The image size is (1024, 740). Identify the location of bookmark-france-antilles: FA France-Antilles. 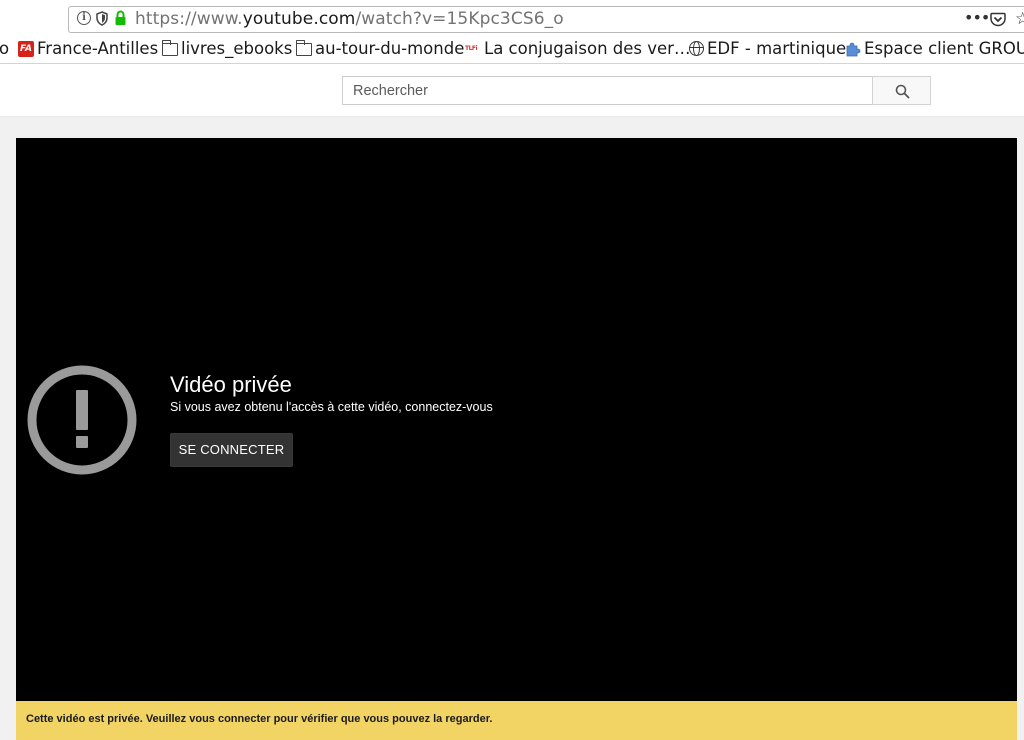
(88, 48).